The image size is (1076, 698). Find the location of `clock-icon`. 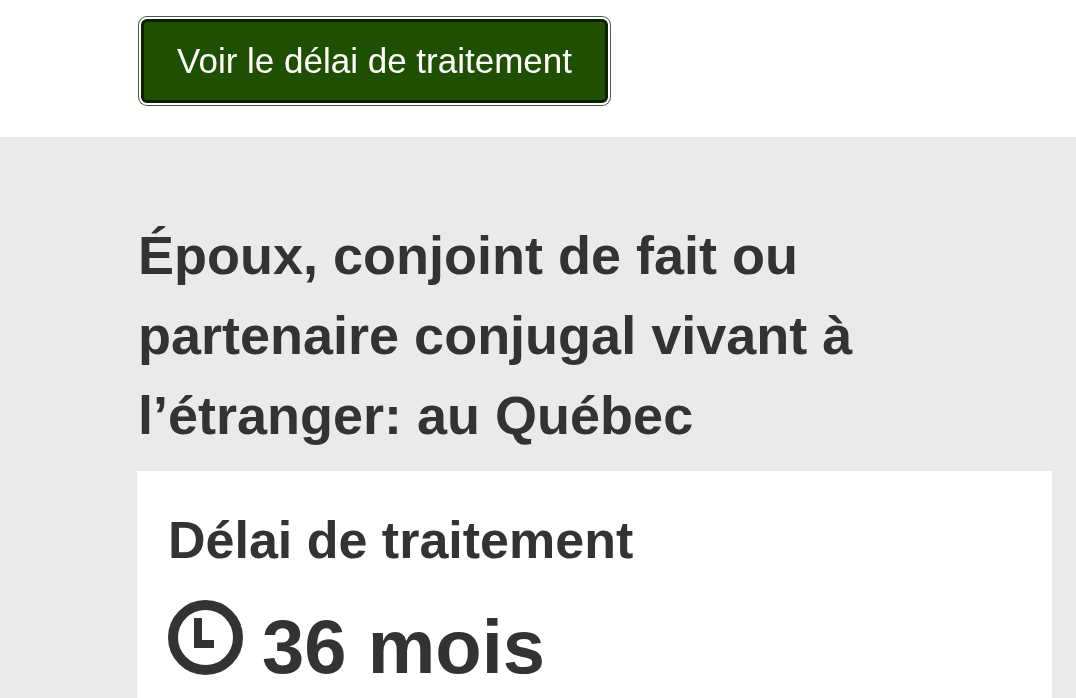

clock-icon is located at coordinates (205, 637).